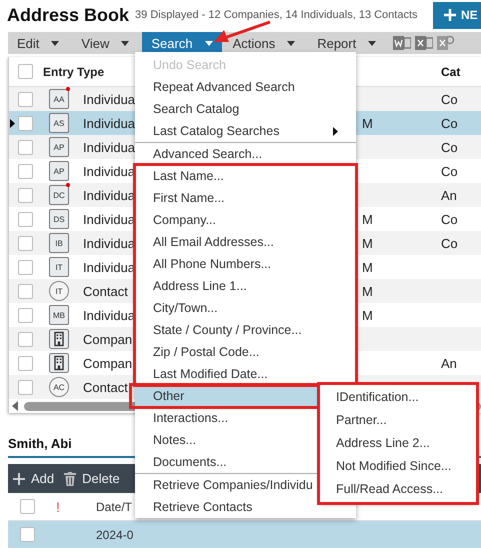 The height and width of the screenshot is (552, 481). I want to click on document-export-icon, so click(402, 43).